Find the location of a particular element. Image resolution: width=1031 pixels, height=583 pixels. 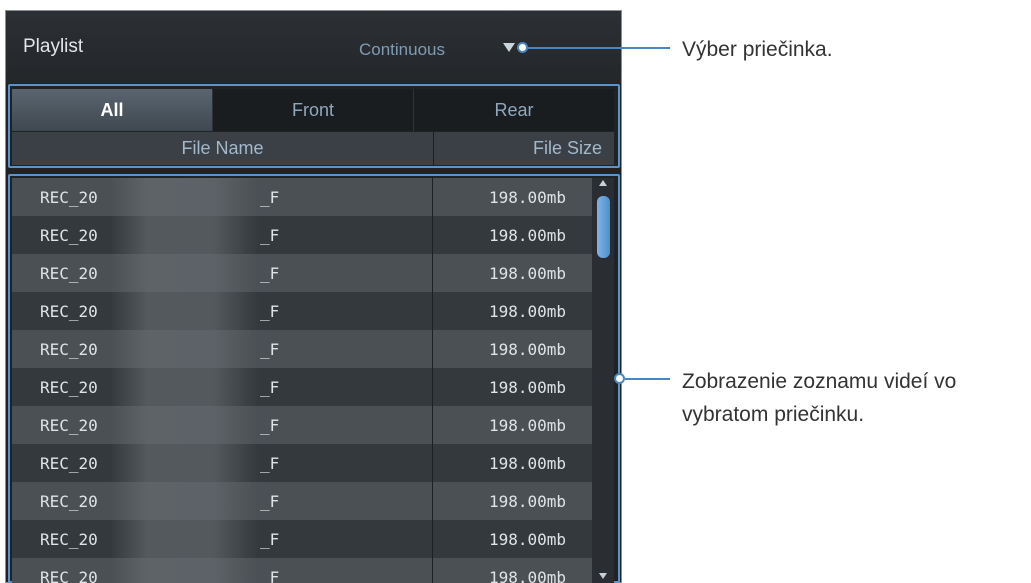

list-scrollbar is located at coordinates (603, 380).